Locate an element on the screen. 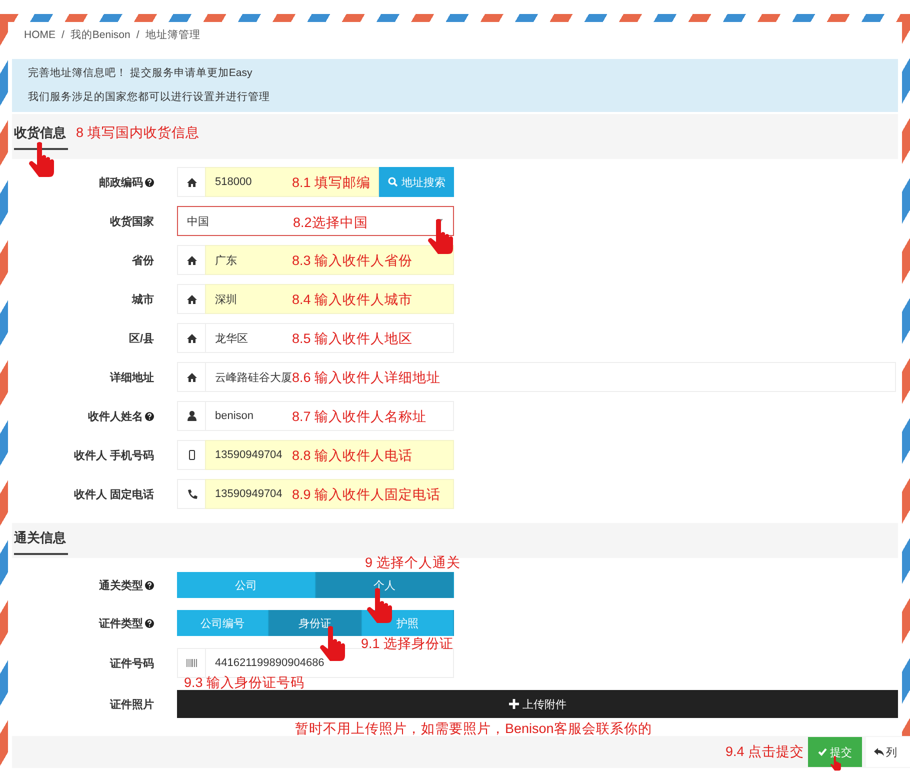 This screenshot has height=772, width=910. alert-text: 我们服务涉足的国家您都可以进行设置并进行管理 is located at coordinates (149, 97).